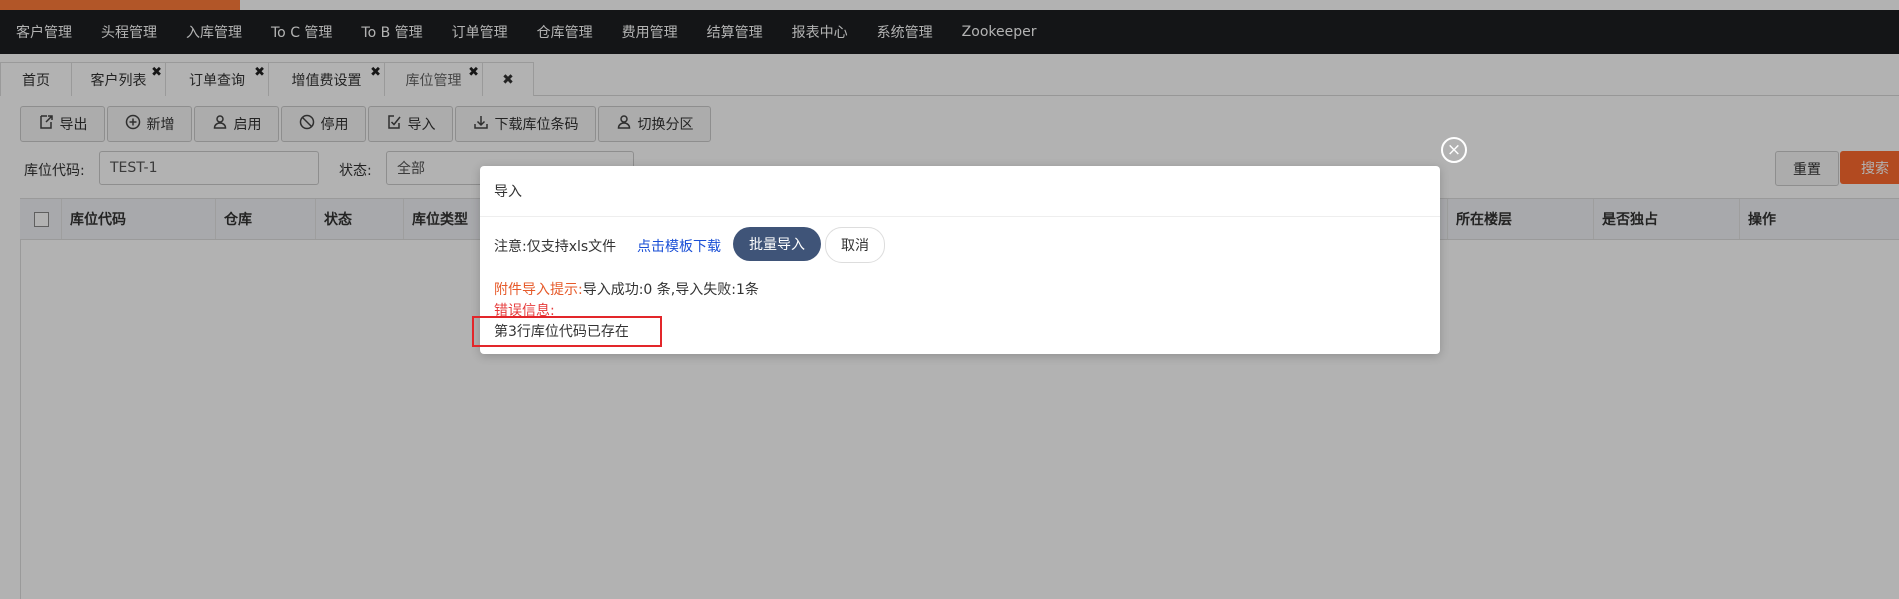 The height and width of the screenshot is (599, 1899). Describe the element at coordinates (670, 290) in the screenshot. I see `result-message: 导入成功:0 条,导入失败:1条` at that location.